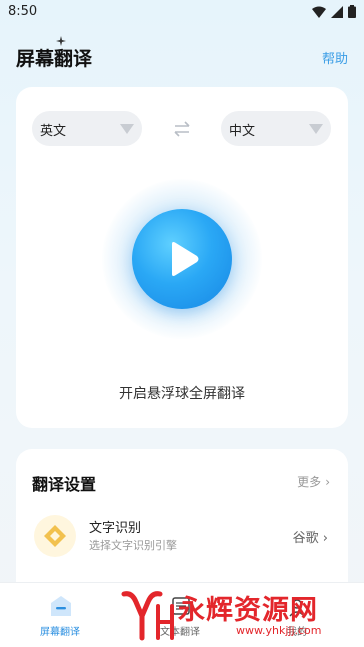  Describe the element at coordinates (279, 630) in the screenshot. I see `watermark-url: www.yhkjjj.com` at that location.